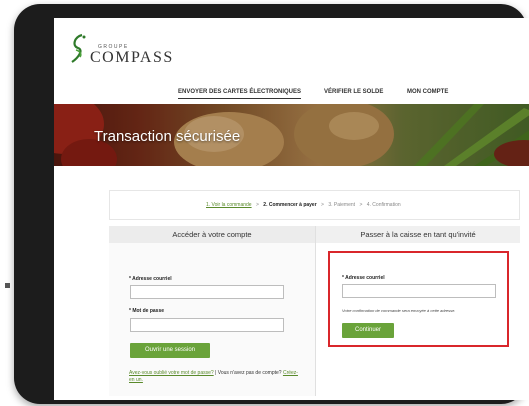 Image resolution: width=529 pixels, height=406 pixels. Describe the element at coordinates (290, 205) in the screenshot. I see `step-start-payment: 2. Commencer à payer` at that location.